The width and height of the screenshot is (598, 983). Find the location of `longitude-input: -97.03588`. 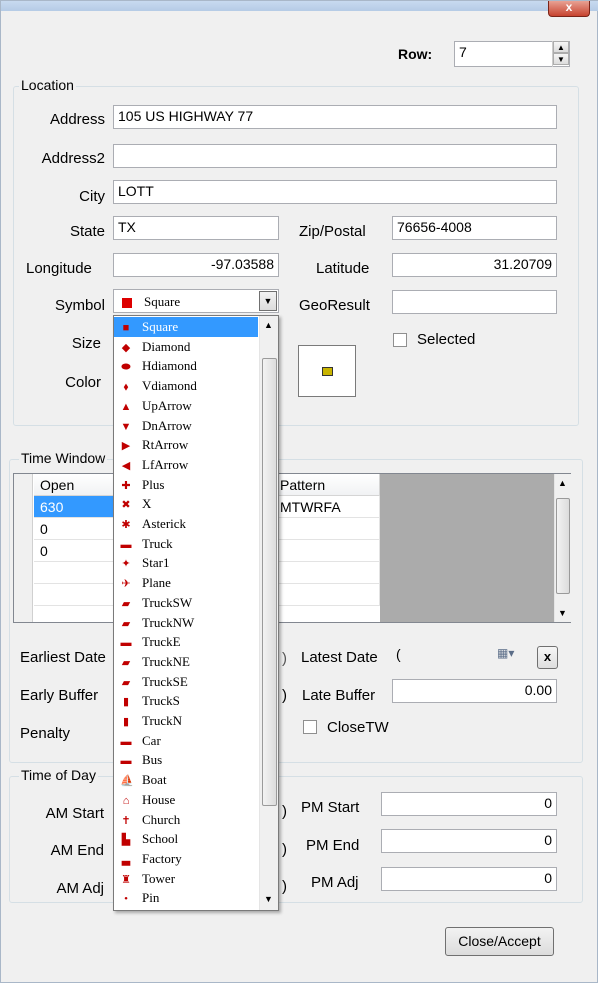

longitude-input: -97.03588 is located at coordinates (196, 265).